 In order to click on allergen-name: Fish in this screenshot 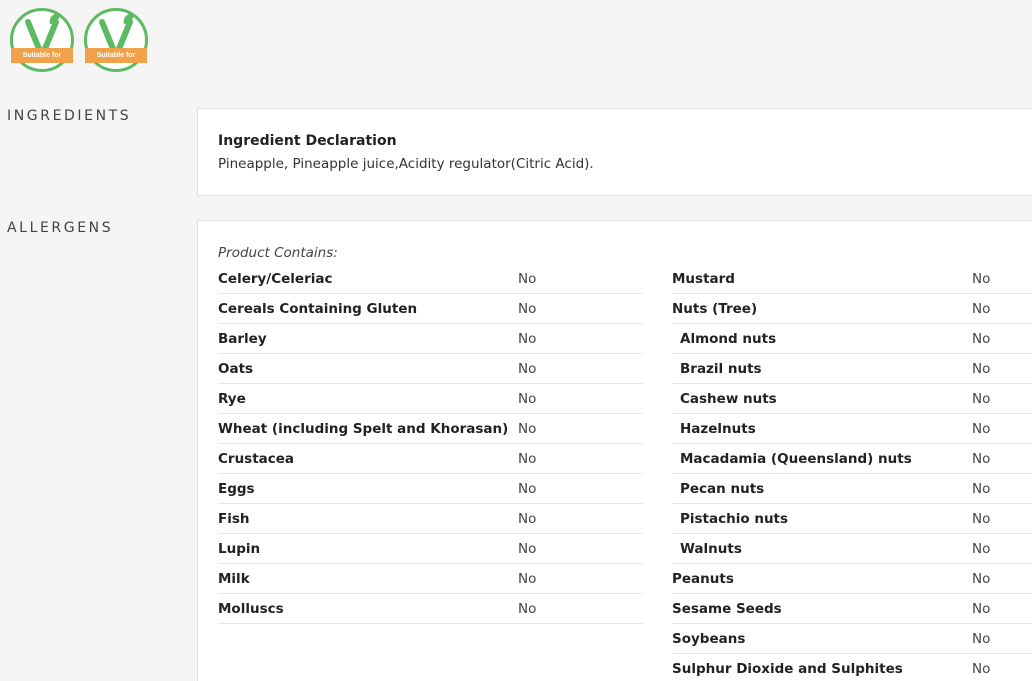, I will do `click(234, 518)`.